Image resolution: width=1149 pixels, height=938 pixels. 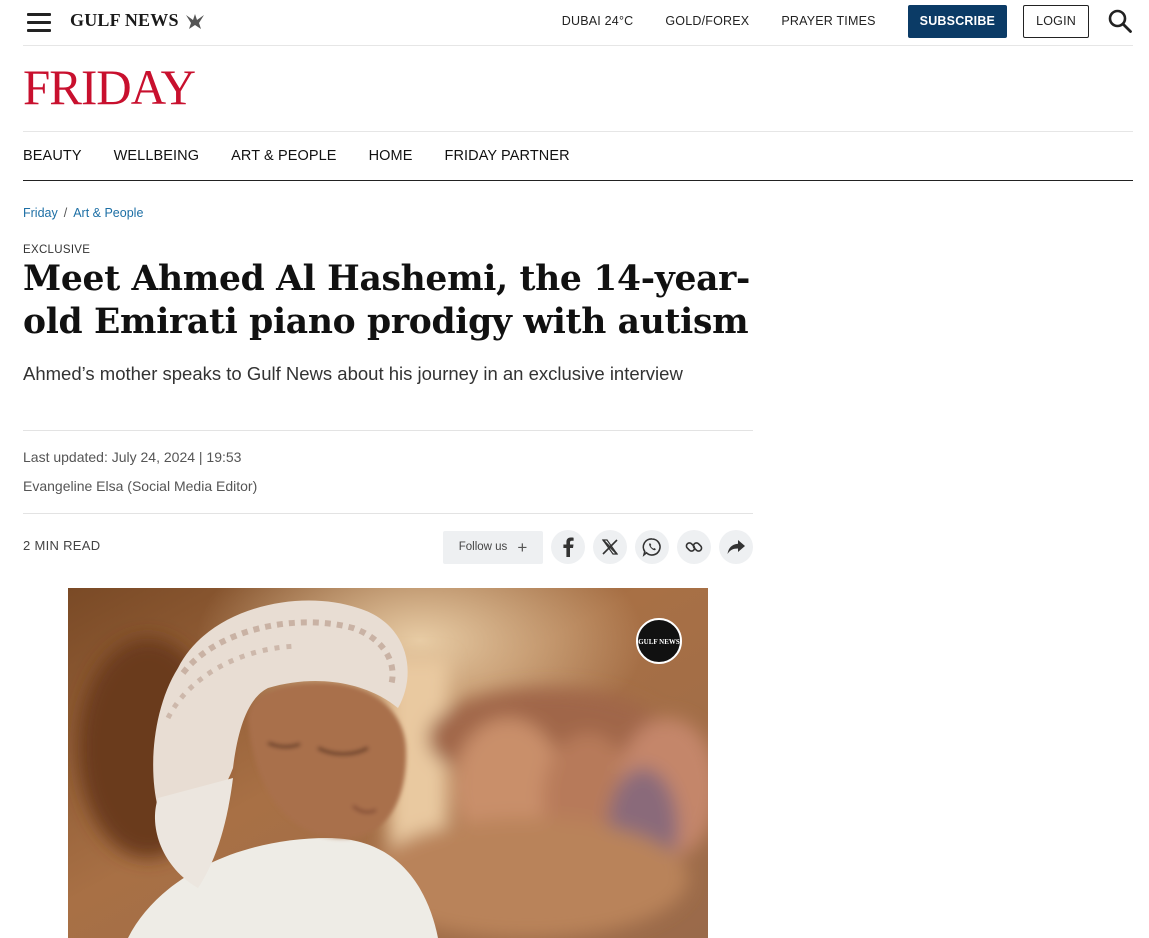 I want to click on weather-link: DUBAI 24°C, so click(x=598, y=21).